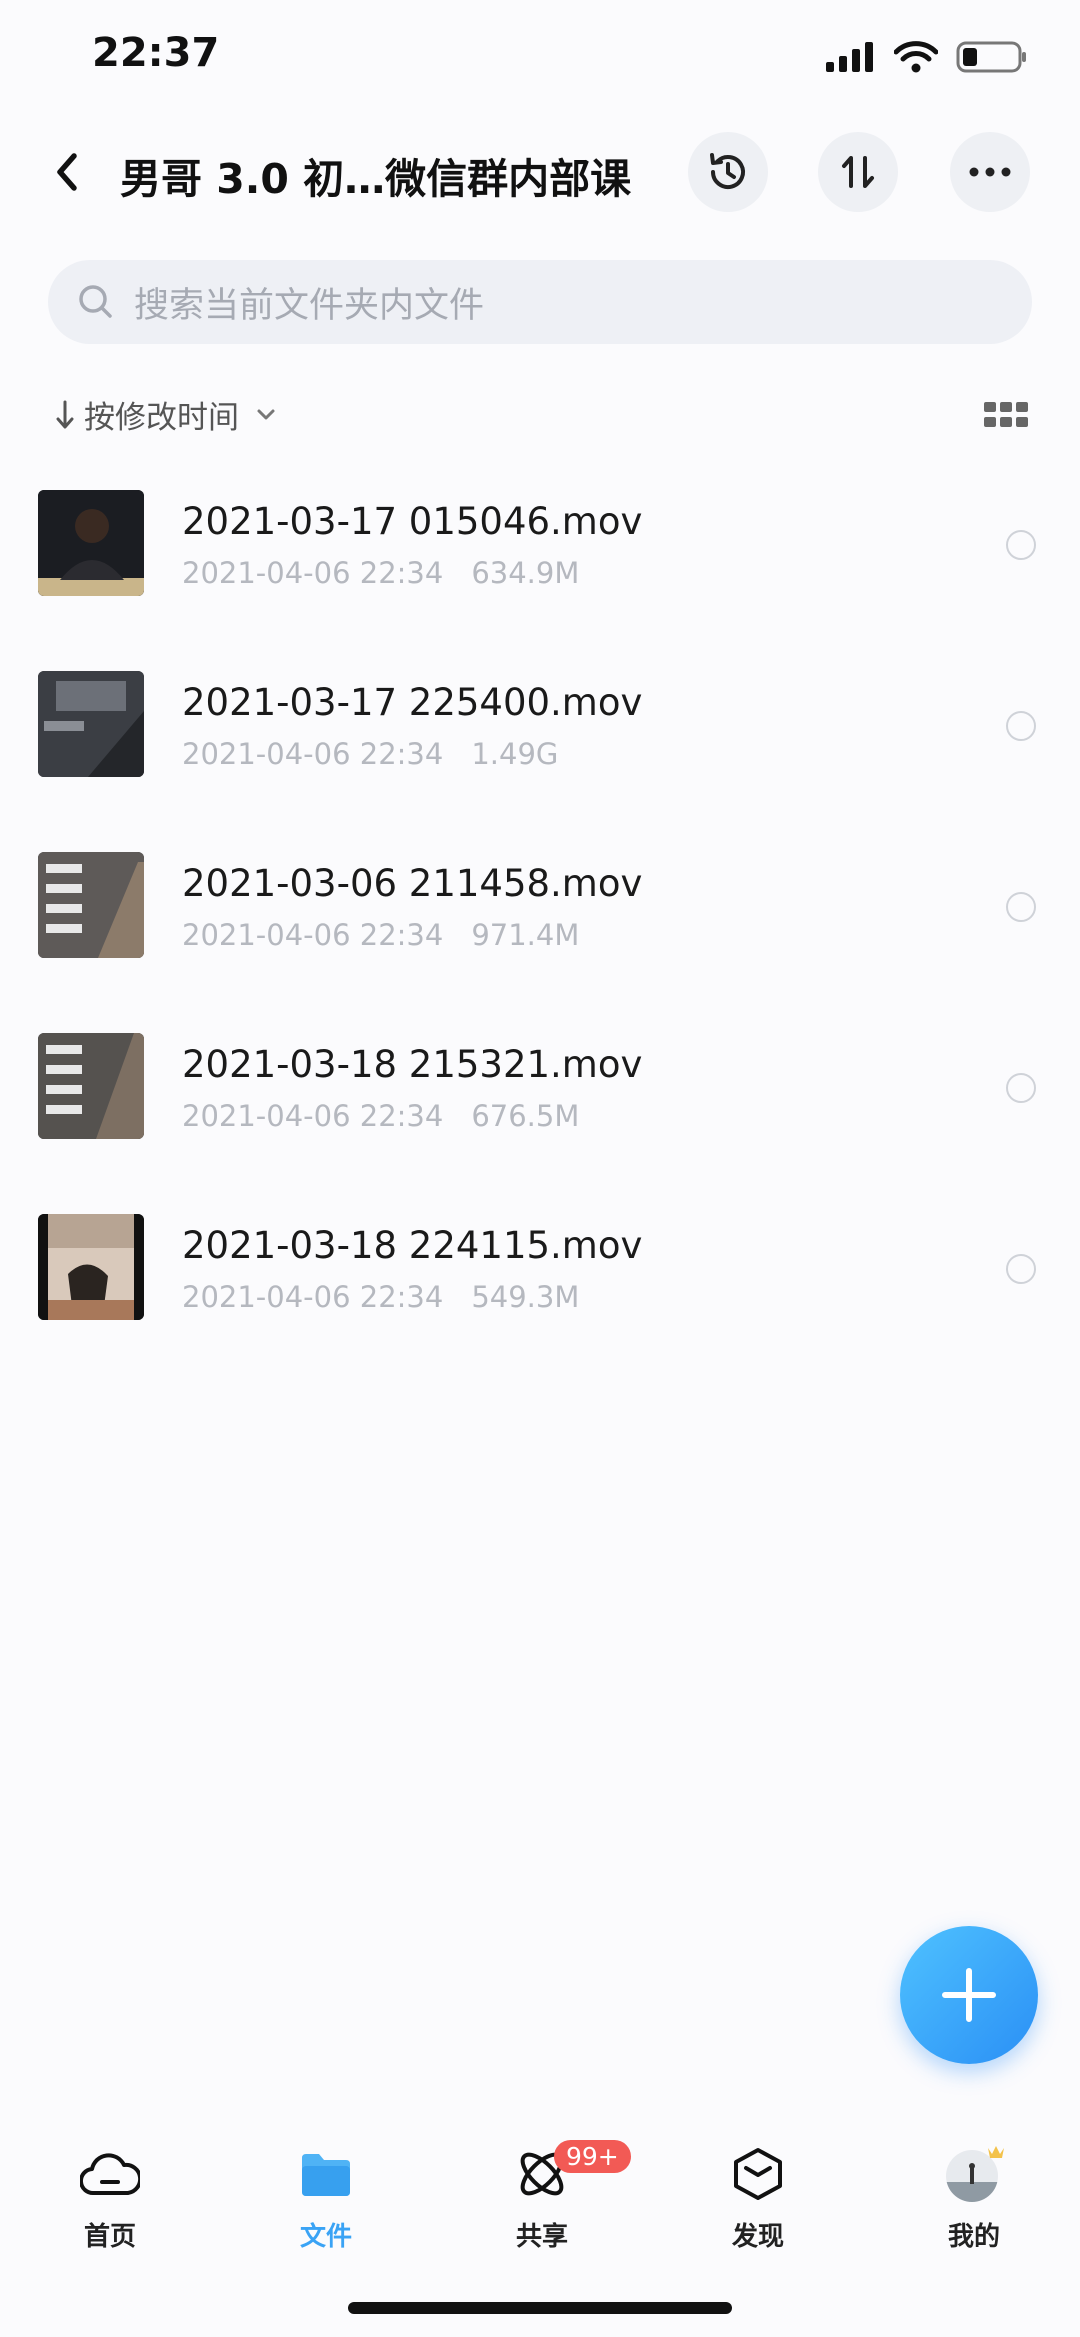  Describe the element at coordinates (65, 414) in the screenshot. I see `arrow-down-icon` at that location.